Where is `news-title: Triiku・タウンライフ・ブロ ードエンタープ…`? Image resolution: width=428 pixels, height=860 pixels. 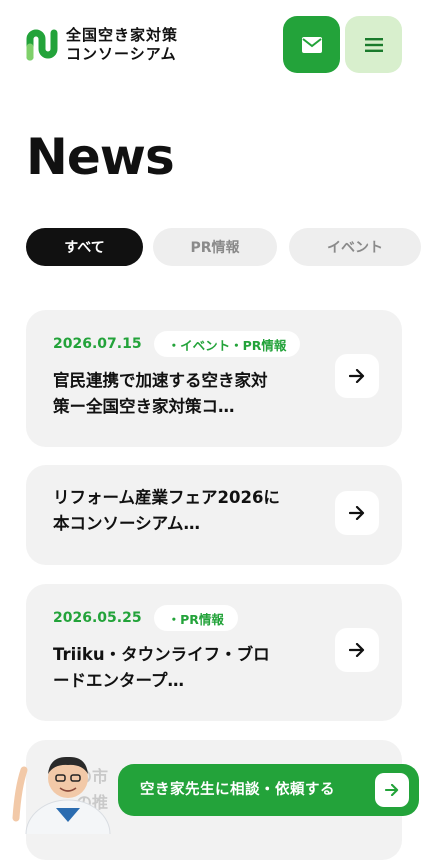 news-title: Triiku・タウンライフ・ブロ ードエンタープ… is located at coordinates (178, 668).